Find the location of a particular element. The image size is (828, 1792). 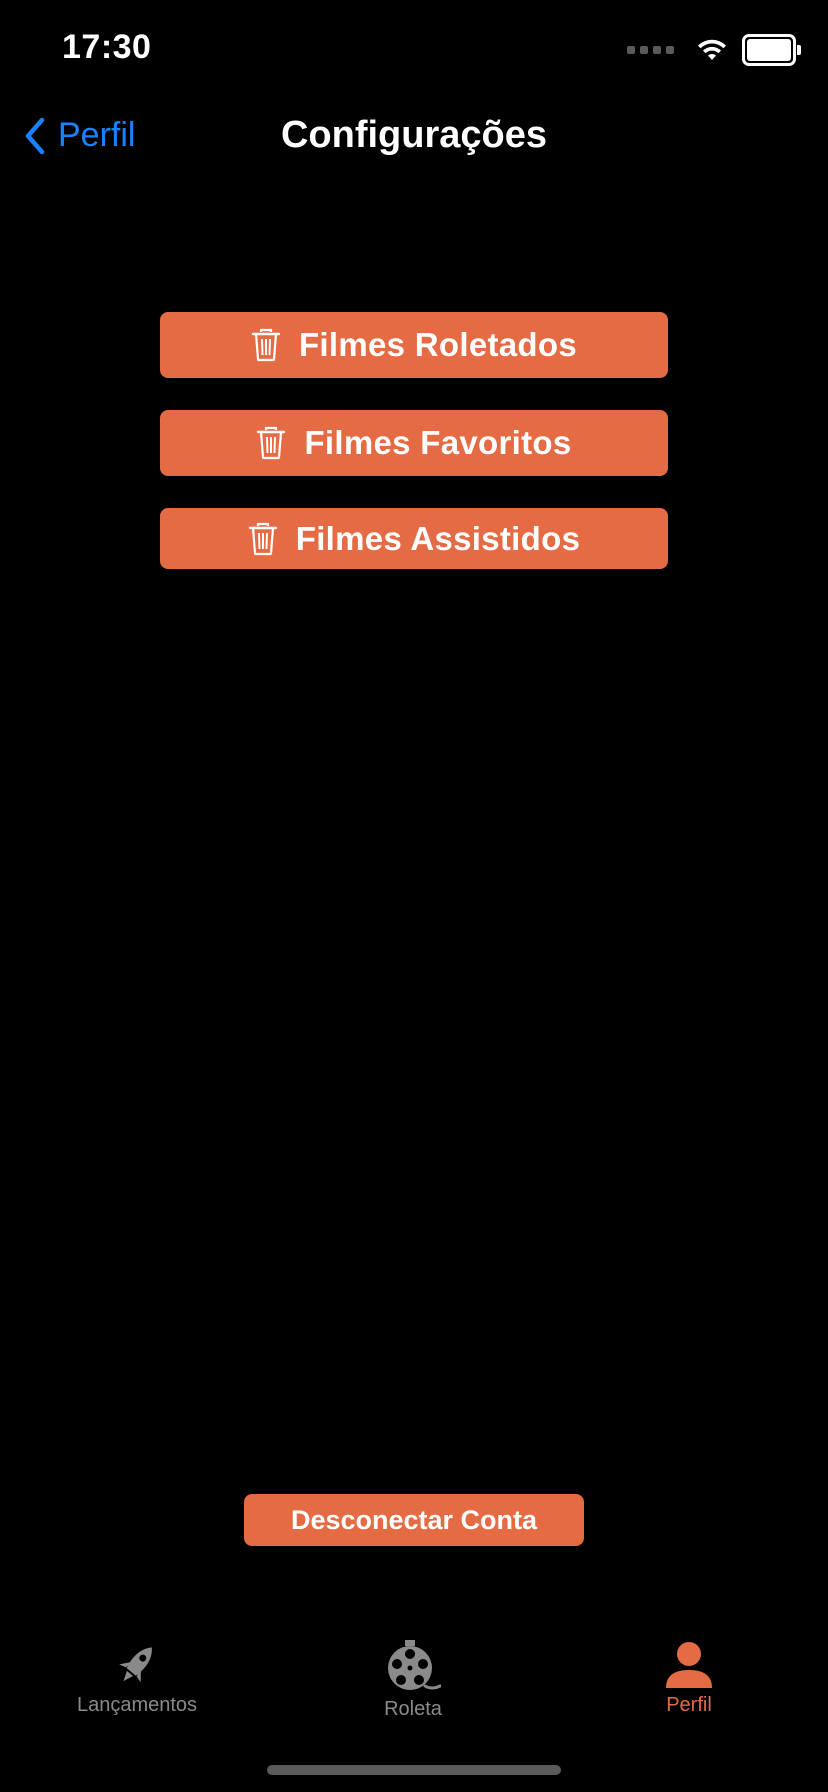

disconnect-label: Desconectar Conta is located at coordinates (414, 1519).